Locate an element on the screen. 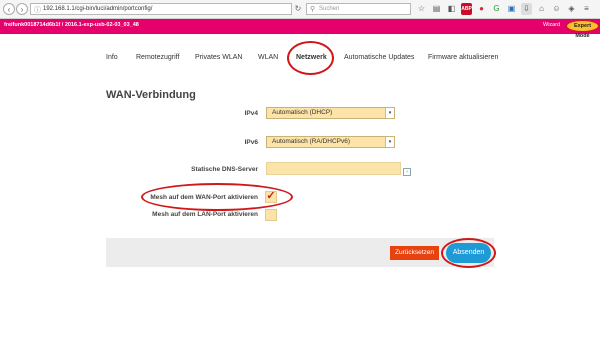  forward-icon: › is located at coordinates (22, 9).